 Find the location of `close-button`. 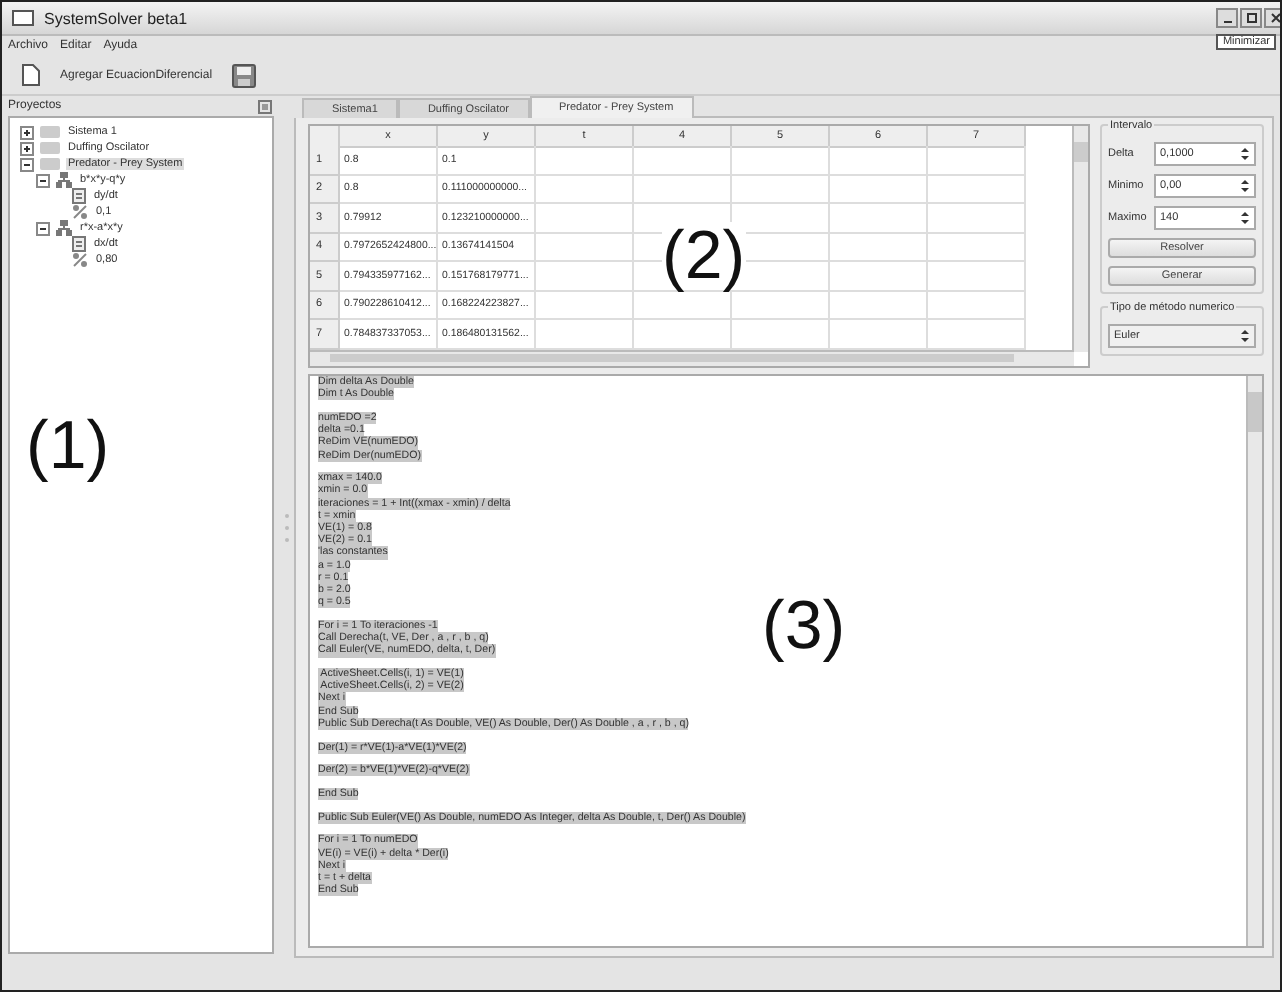

close-button is located at coordinates (1272, 18).